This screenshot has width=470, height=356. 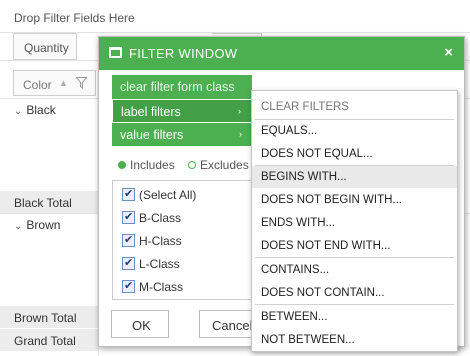 I want to click on sort-ascending-icon: ▲, so click(x=63, y=83).